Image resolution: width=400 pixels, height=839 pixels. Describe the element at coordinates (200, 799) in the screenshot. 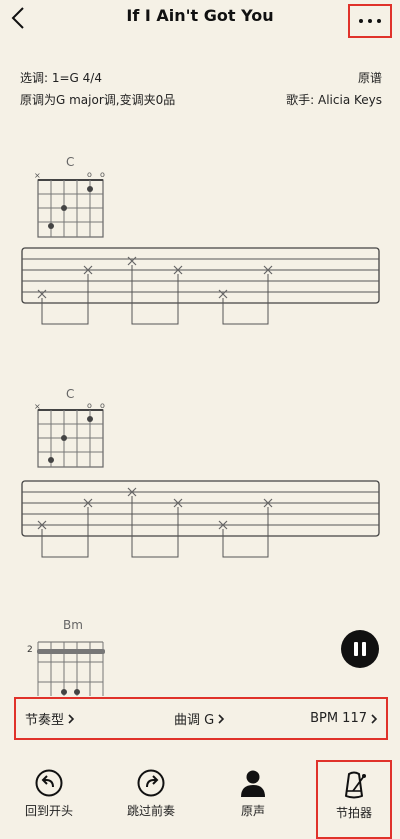

I see `bottom-toolbar: 回到开头 跳过前奏 原声 节拍器` at that location.